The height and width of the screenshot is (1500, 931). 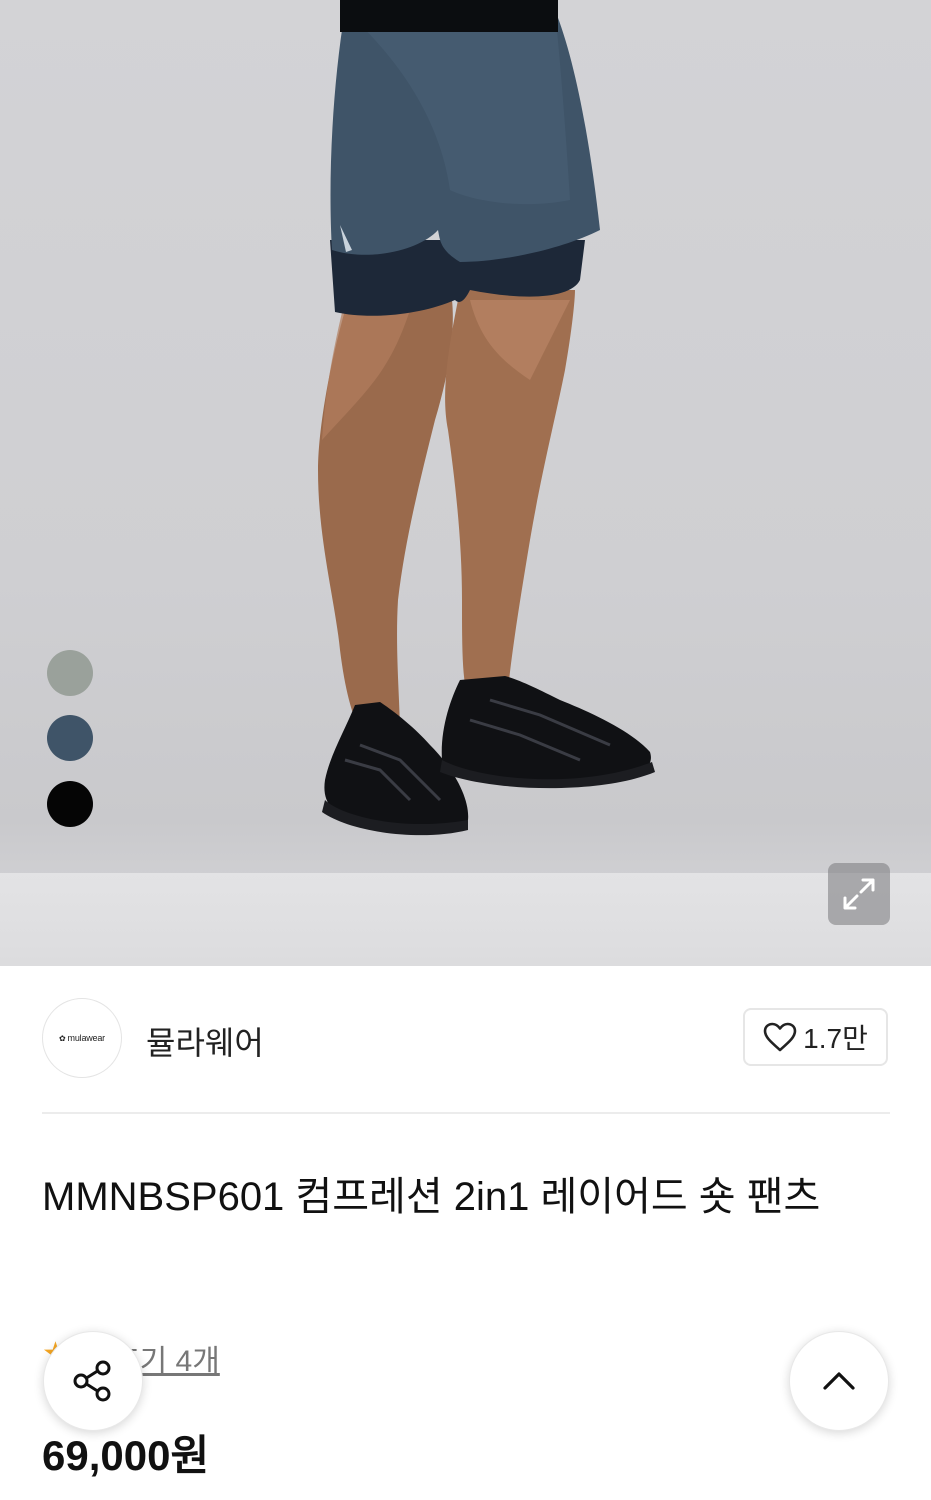 What do you see at coordinates (70, 804) in the screenshot?
I see `color-swatch-black` at bounding box center [70, 804].